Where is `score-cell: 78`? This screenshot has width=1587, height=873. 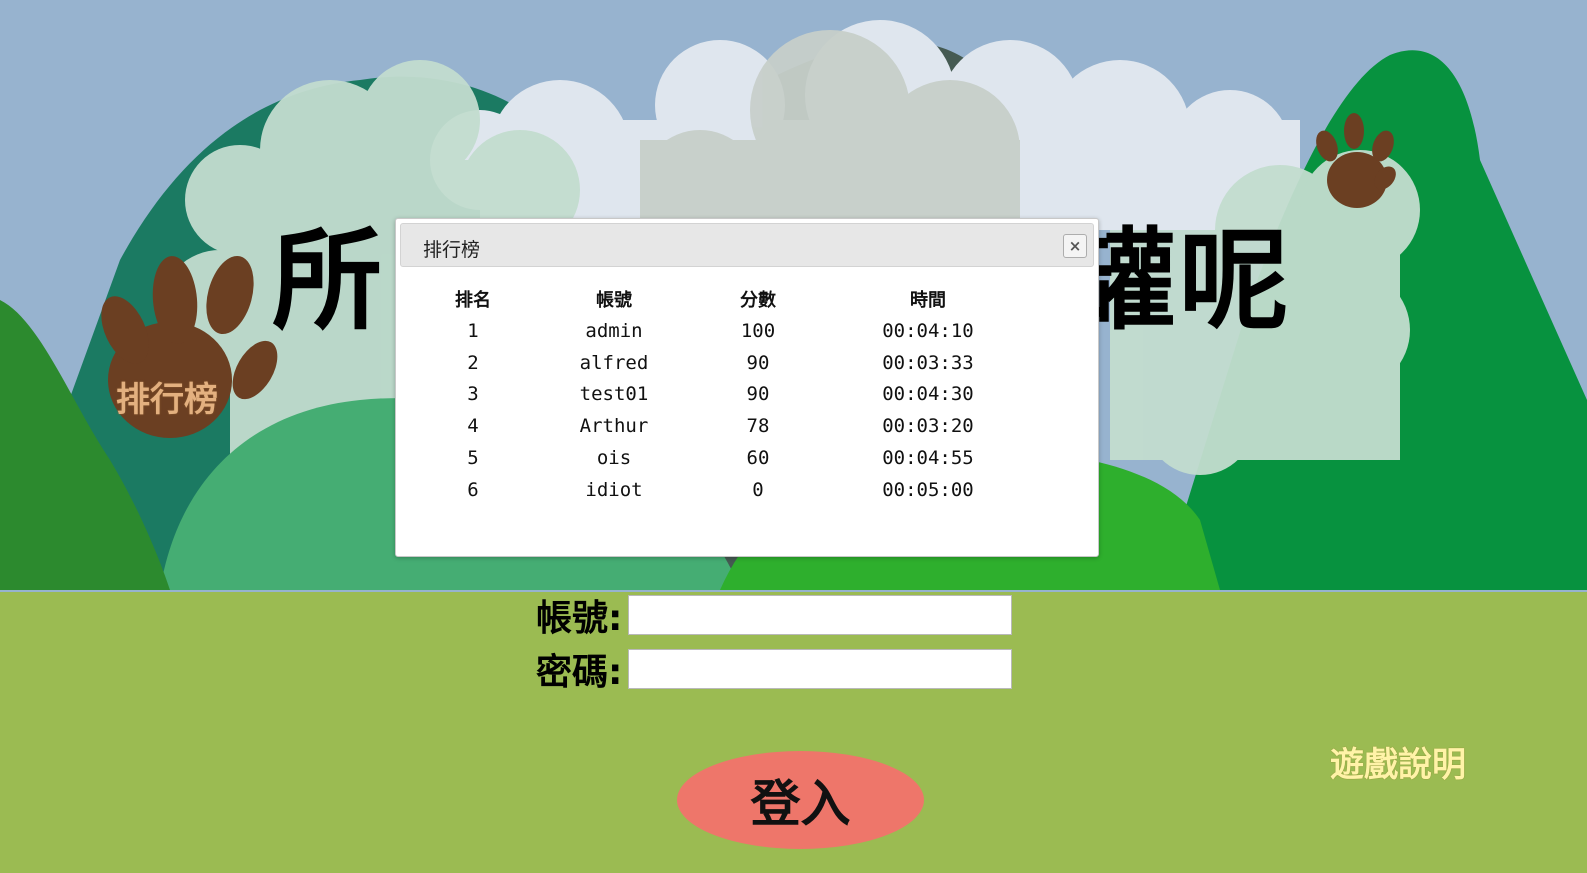 score-cell: 78 is located at coordinates (758, 426).